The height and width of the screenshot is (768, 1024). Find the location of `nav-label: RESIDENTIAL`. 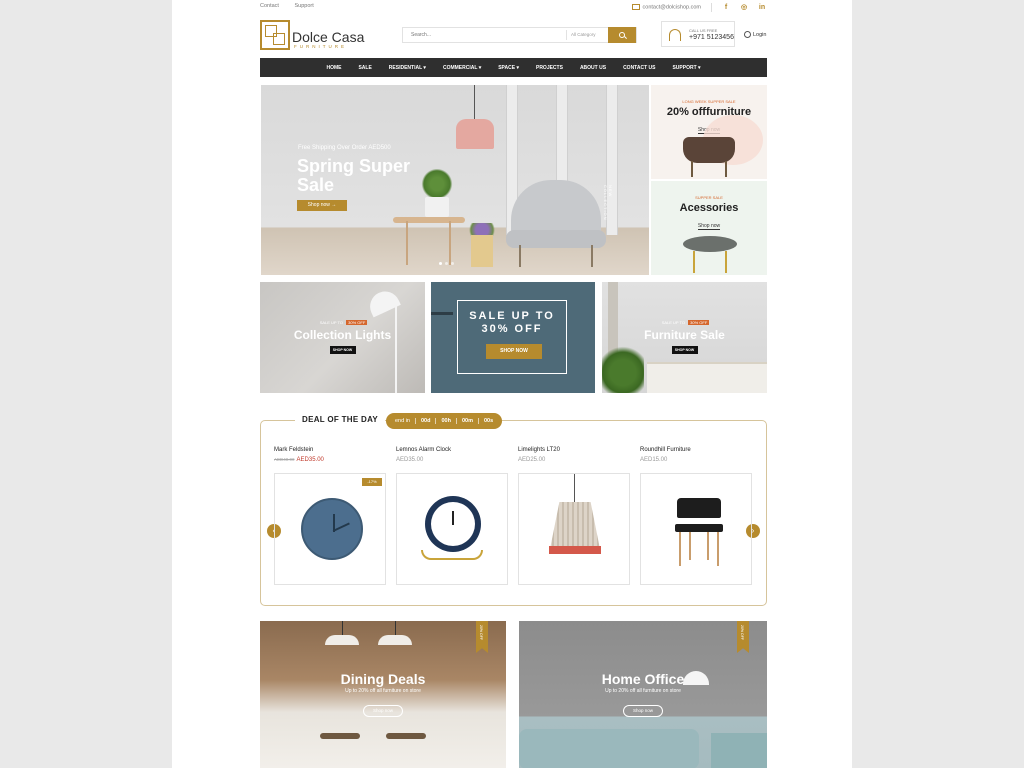

nav-label: RESIDENTIAL is located at coordinates (405, 67).